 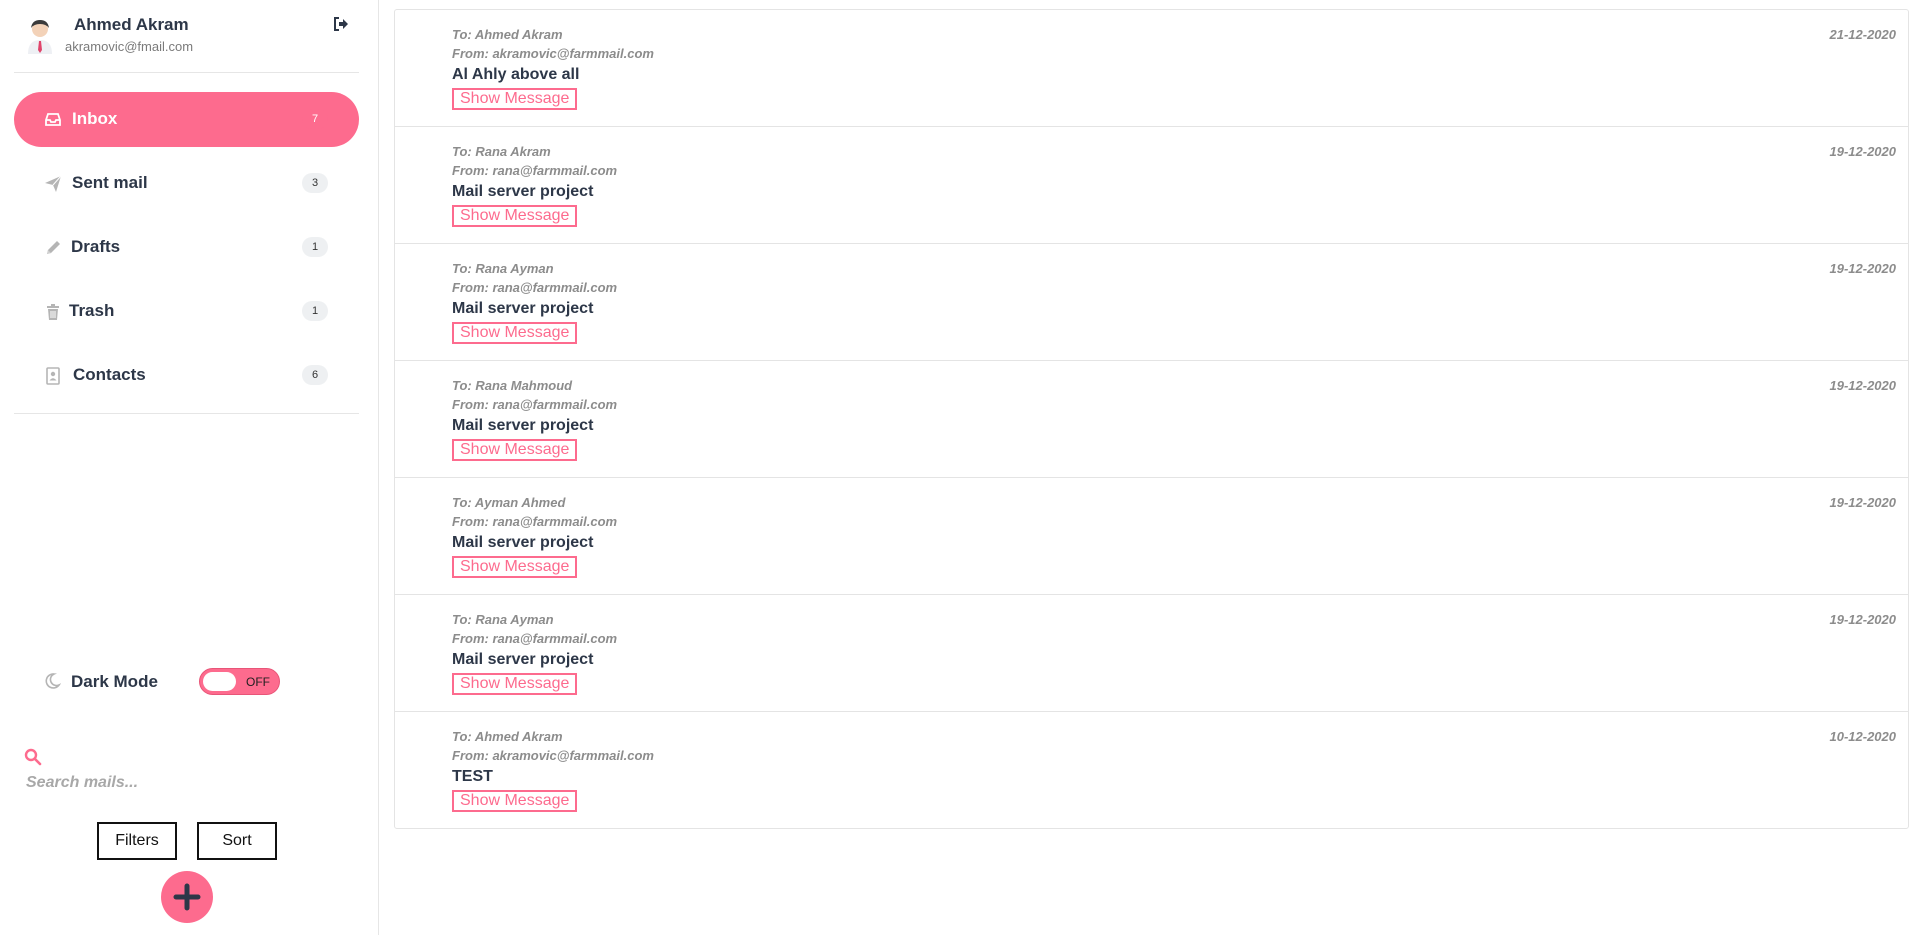 I want to click on sidebar-item-drafts: Drafts 1, so click(x=186, y=247).